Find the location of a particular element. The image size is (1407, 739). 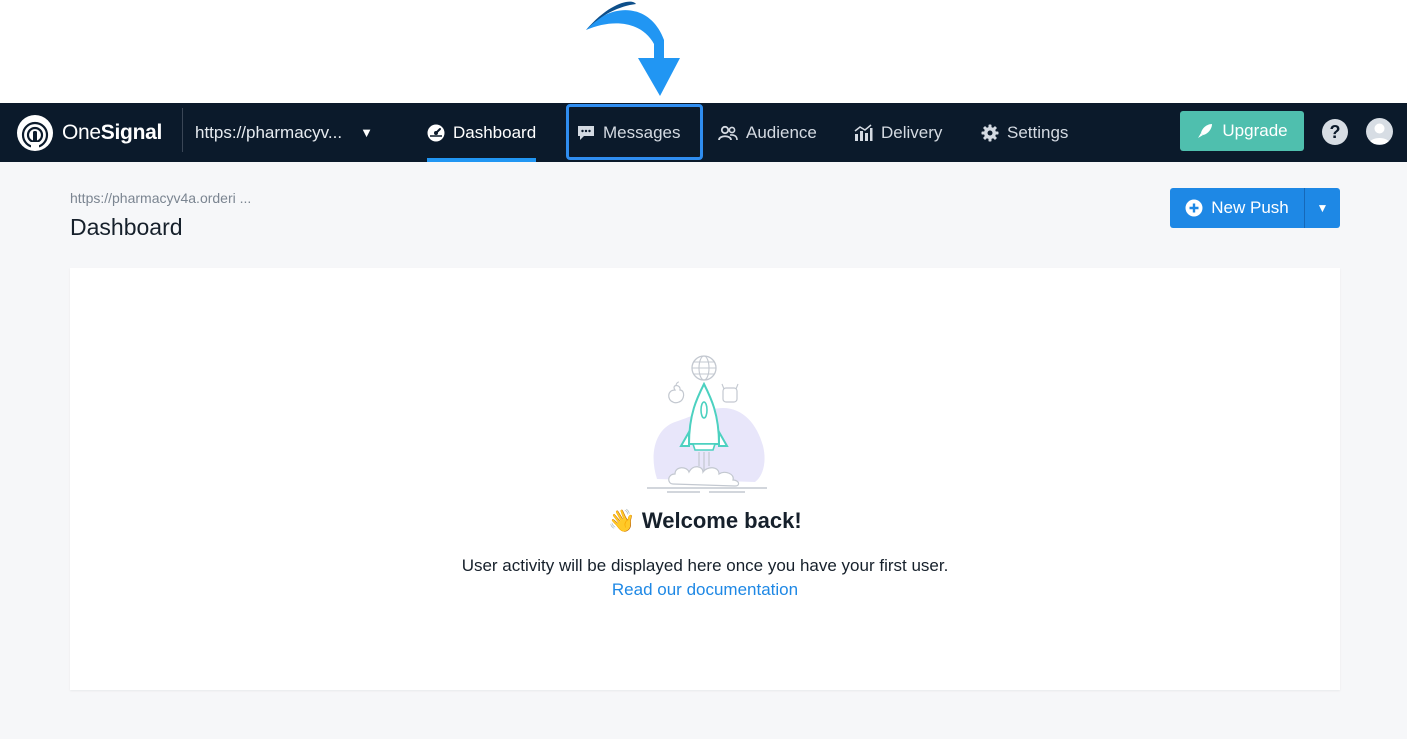

nav-item-label: Settings is located at coordinates (1038, 132).